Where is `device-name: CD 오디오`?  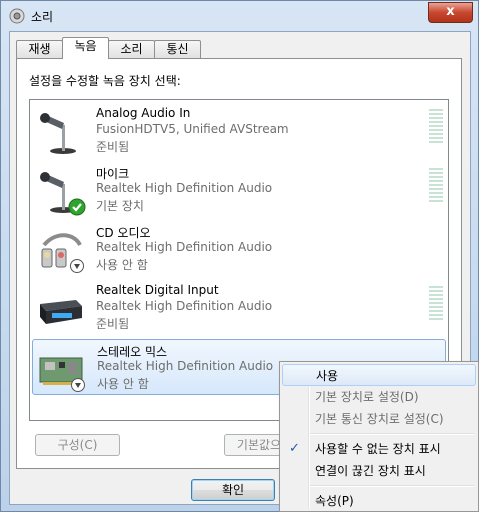 device-name: CD 오디오 is located at coordinates (123, 233).